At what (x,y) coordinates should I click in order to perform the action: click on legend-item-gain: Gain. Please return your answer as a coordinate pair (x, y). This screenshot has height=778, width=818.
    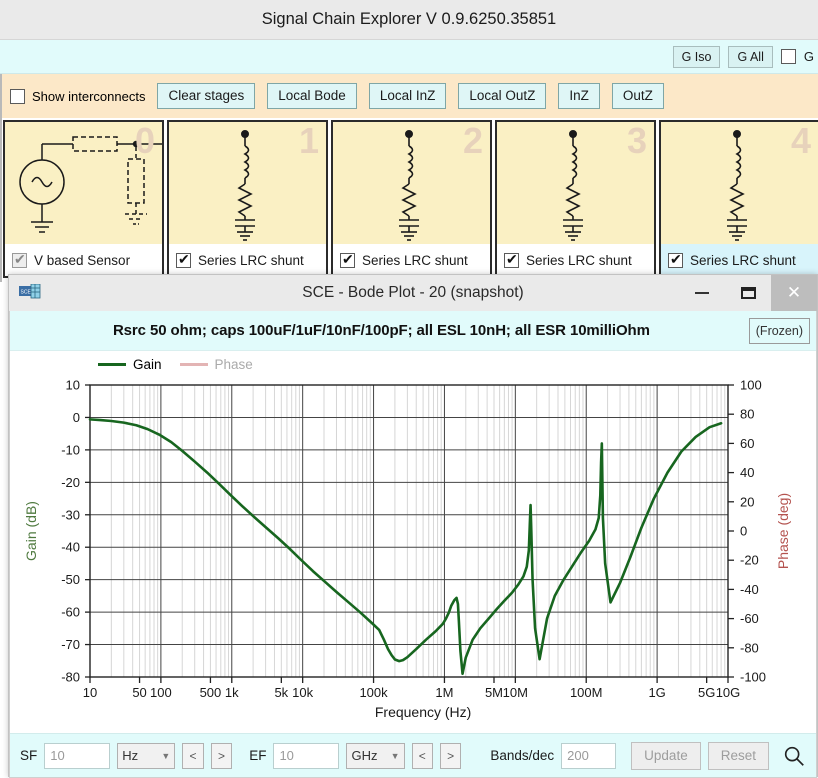
    Looking at the image, I should click on (130, 364).